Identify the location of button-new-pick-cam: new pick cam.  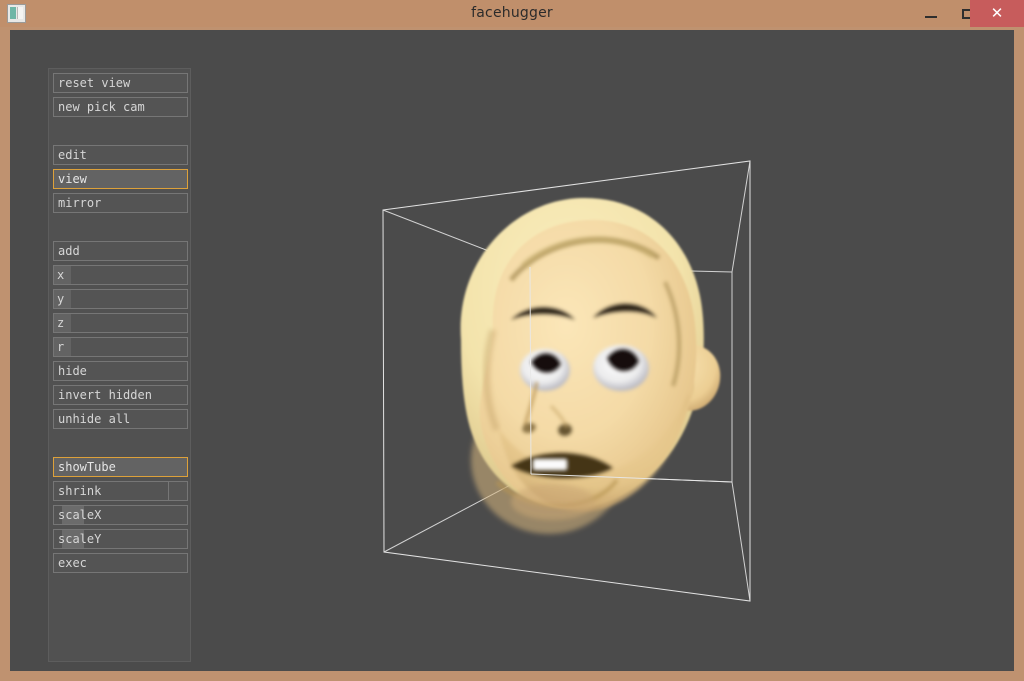
(120, 107).